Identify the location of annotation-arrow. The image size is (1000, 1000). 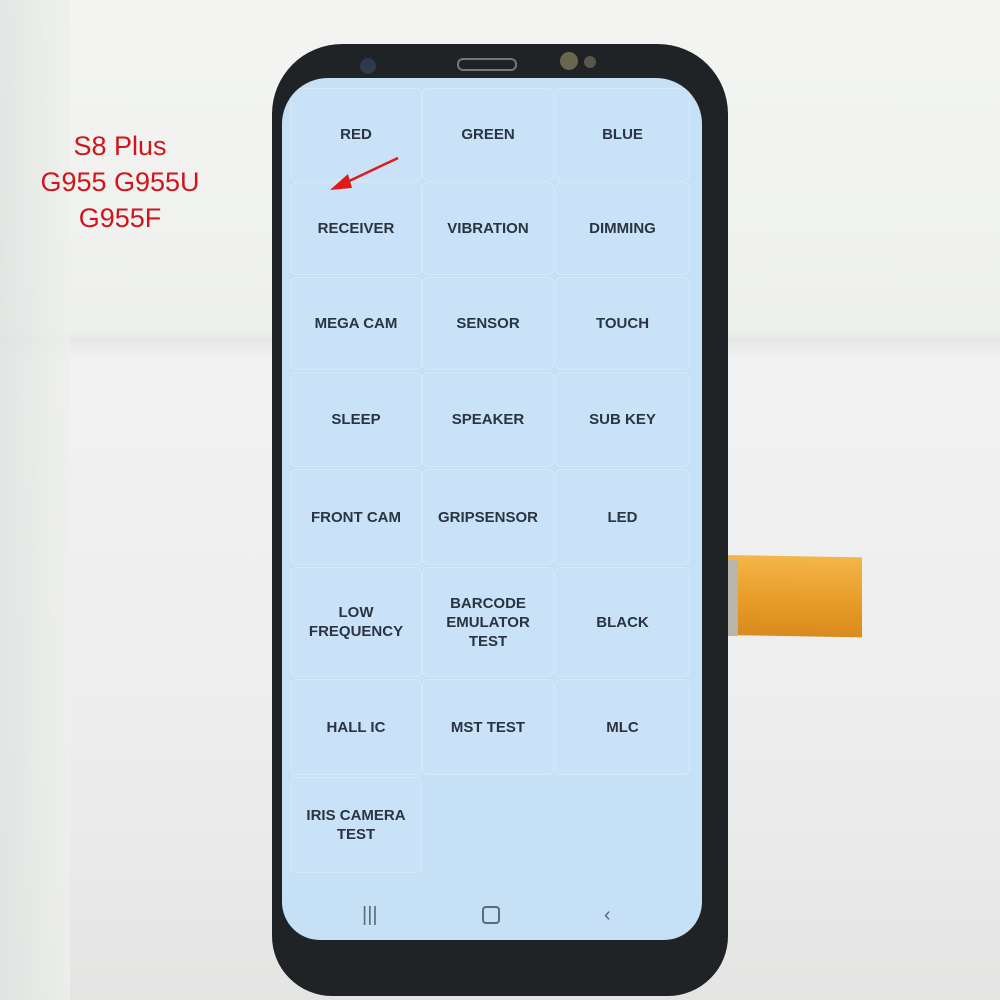
(364, 173).